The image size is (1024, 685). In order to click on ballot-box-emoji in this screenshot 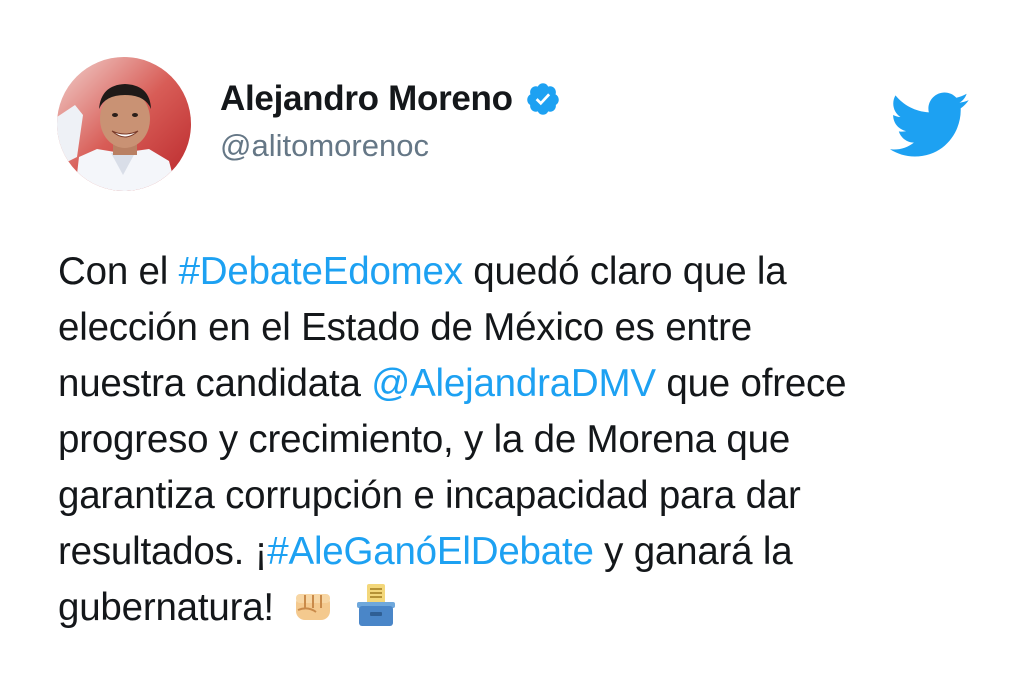, I will do `click(376, 605)`.